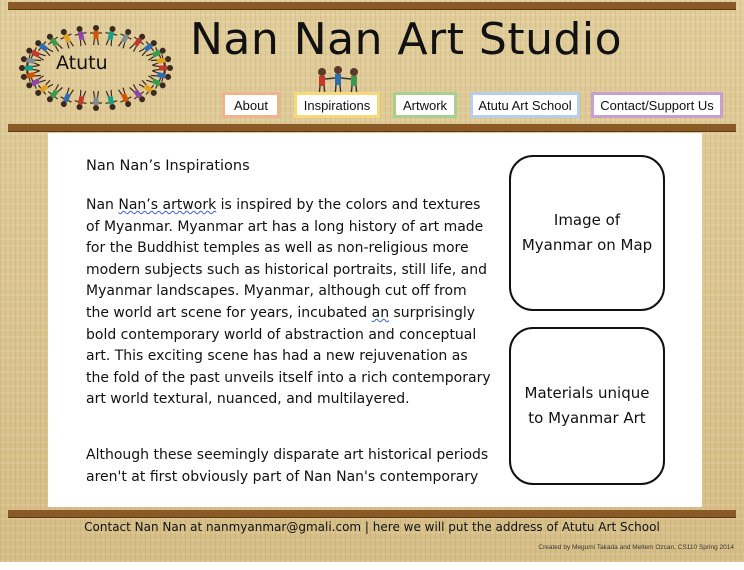 Image resolution: width=744 pixels, height=570 pixels. What do you see at coordinates (406, 39) in the screenshot?
I see `site-title: Nan Nan Art Studio` at bounding box center [406, 39].